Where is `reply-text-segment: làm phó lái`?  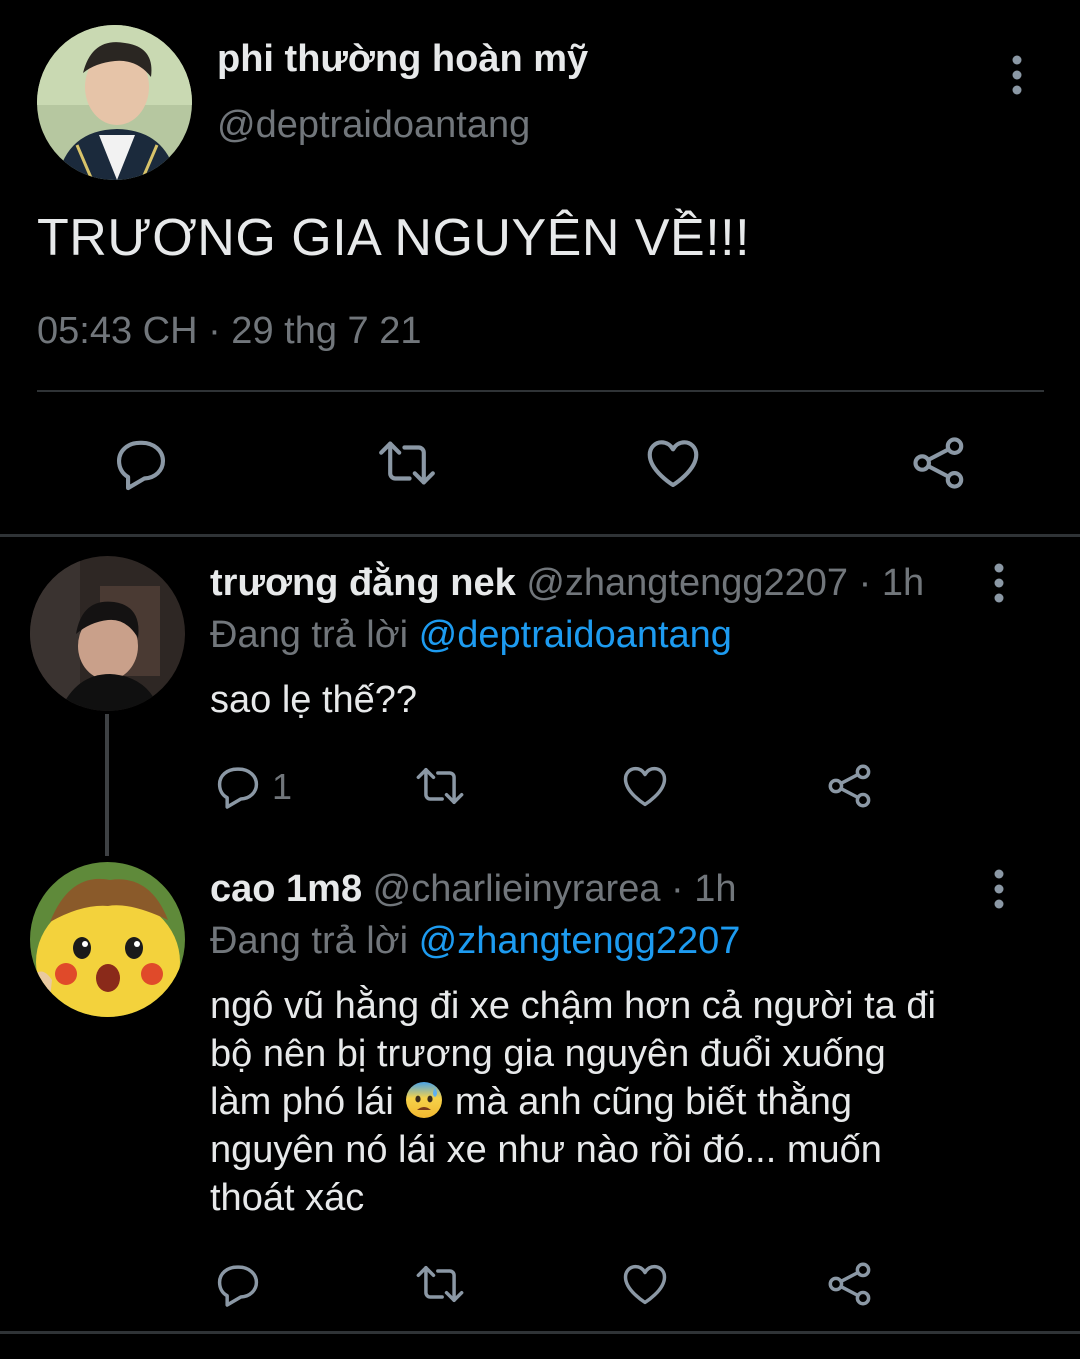 reply-text-segment: làm phó lái is located at coordinates (302, 1102).